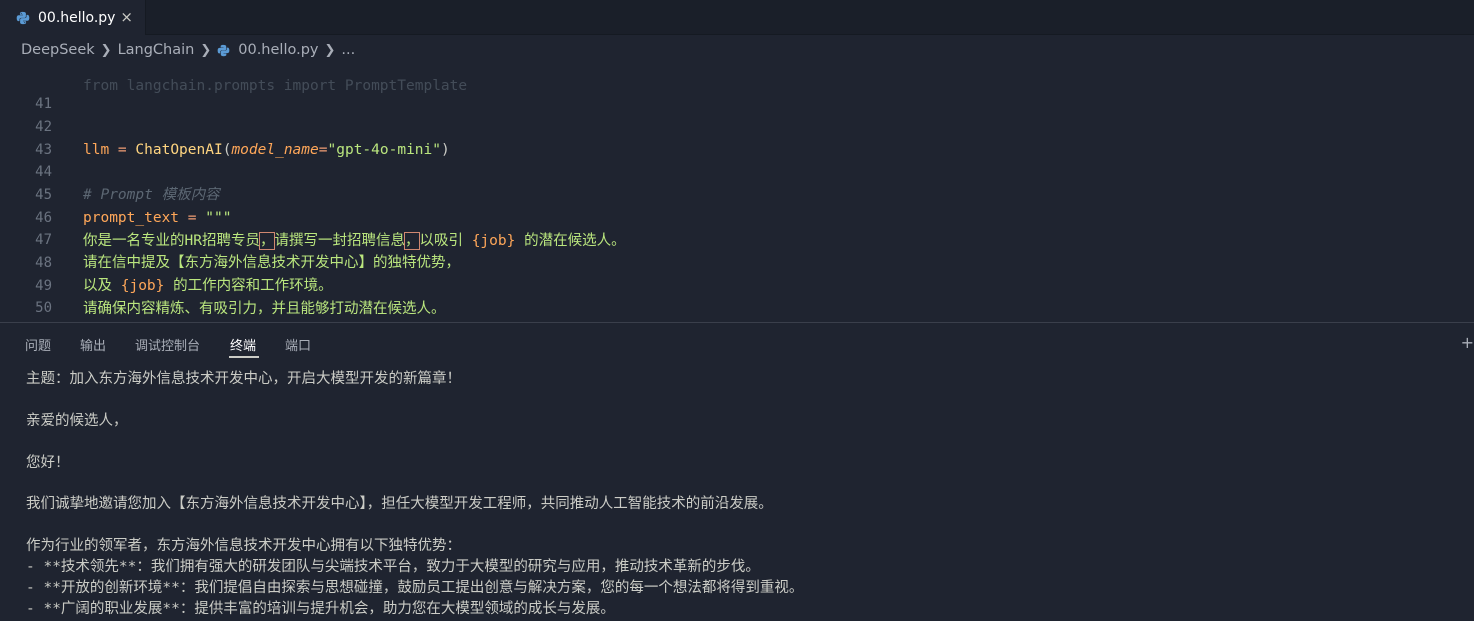  Describe the element at coordinates (1467, 342) in the screenshot. I see `add-terminal-icon: +` at that location.